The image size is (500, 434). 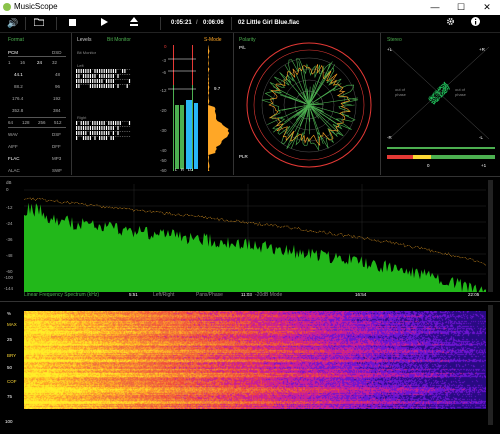 I want to click on stereo-title: Stereo, so click(x=394, y=40).